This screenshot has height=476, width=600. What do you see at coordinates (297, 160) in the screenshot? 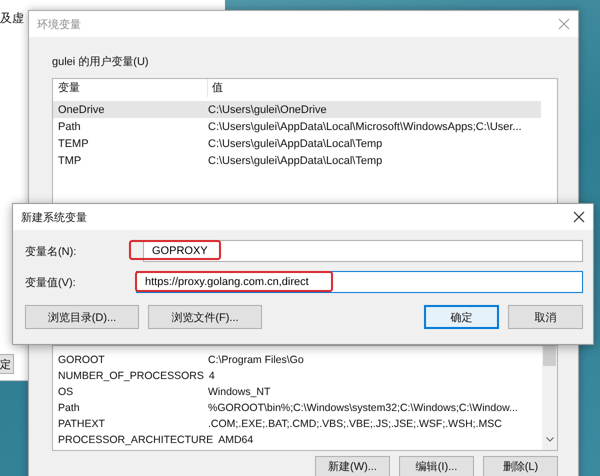
I see `list-row: TMP C:\Users\gulei\AppData\Local\Temp` at bounding box center [297, 160].